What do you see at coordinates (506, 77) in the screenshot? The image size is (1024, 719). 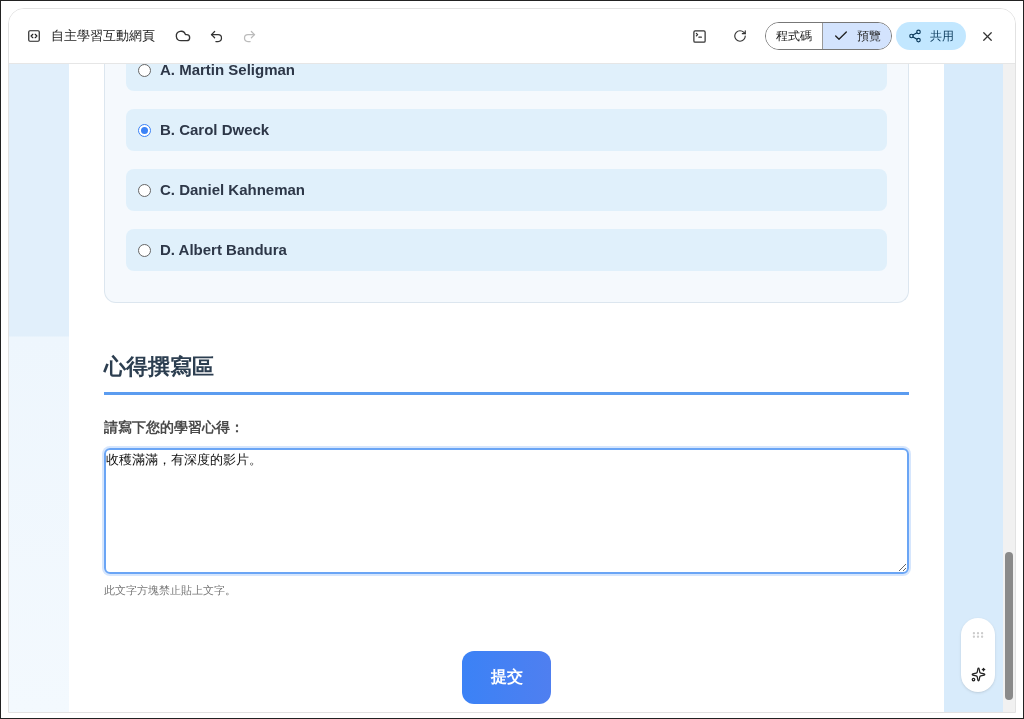 I see `answer-option: A. Martin Seligman` at bounding box center [506, 77].